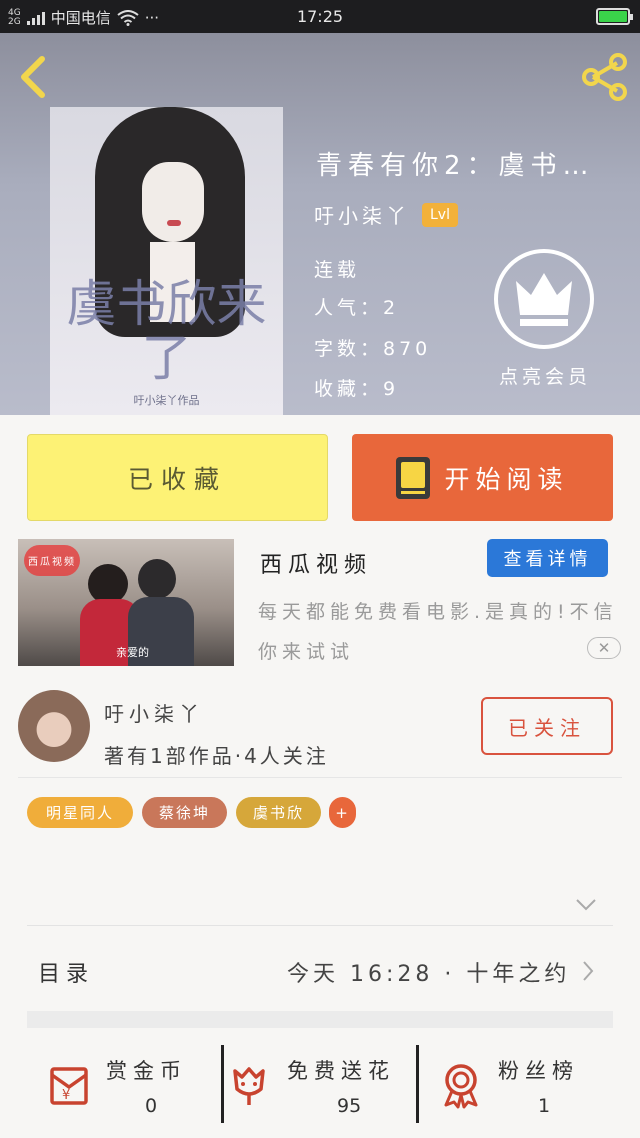 Image resolution: width=640 pixels, height=1138 pixels. I want to click on medal-icon, so click(461, 1086).